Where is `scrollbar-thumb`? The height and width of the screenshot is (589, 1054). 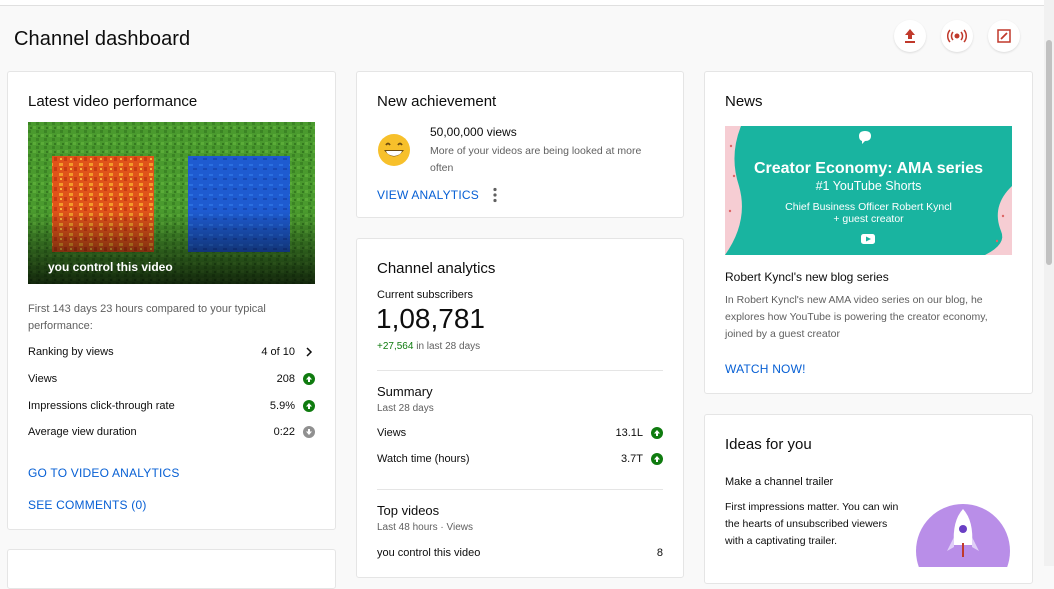
scrollbar-thumb is located at coordinates (1049, 152).